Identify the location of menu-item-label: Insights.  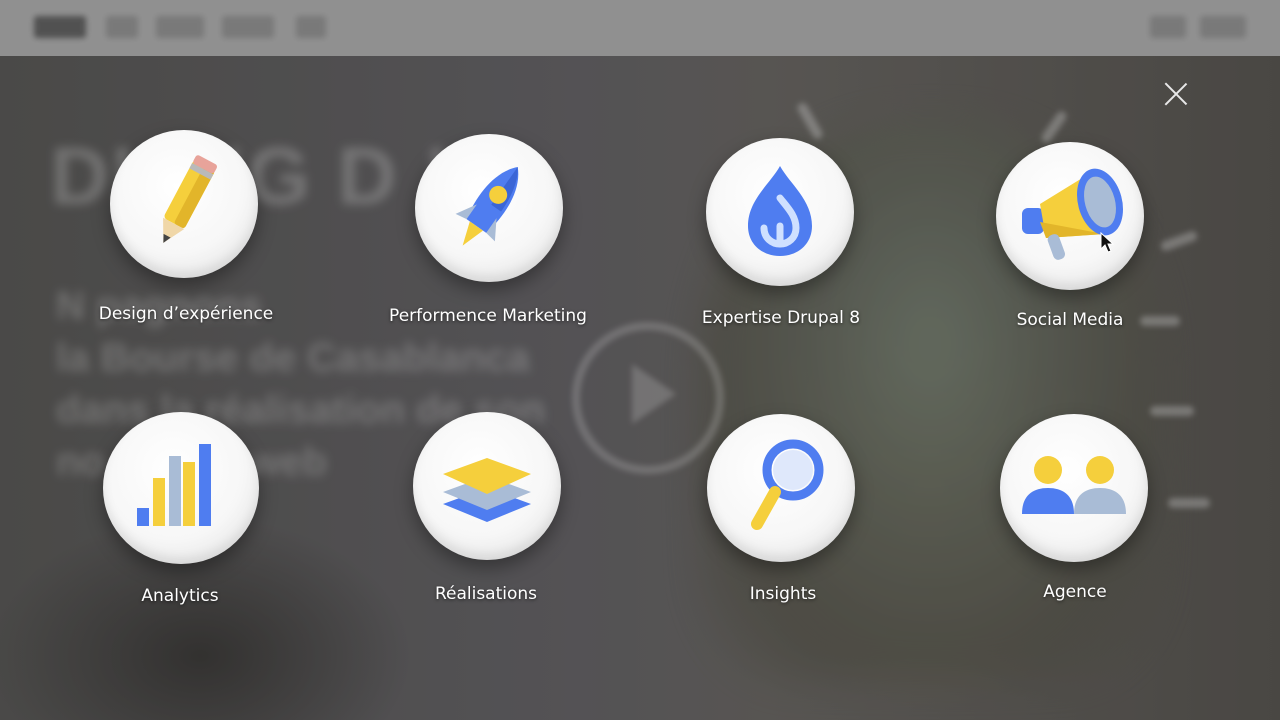
(783, 594).